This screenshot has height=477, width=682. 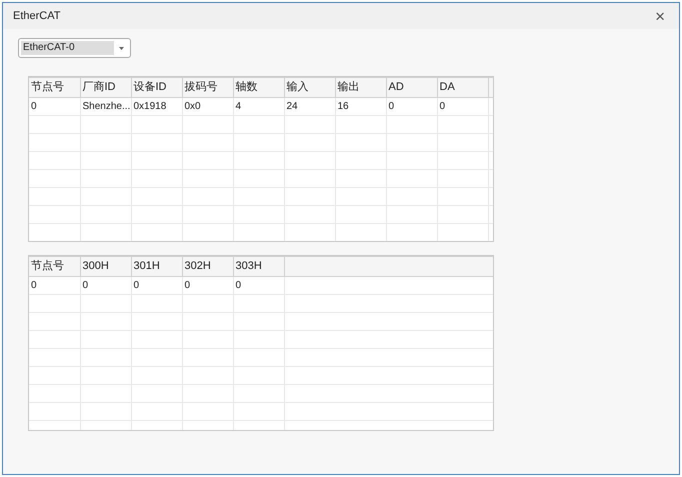 What do you see at coordinates (207, 107) in the screenshot?
I see `table-cell: 0x0` at bounding box center [207, 107].